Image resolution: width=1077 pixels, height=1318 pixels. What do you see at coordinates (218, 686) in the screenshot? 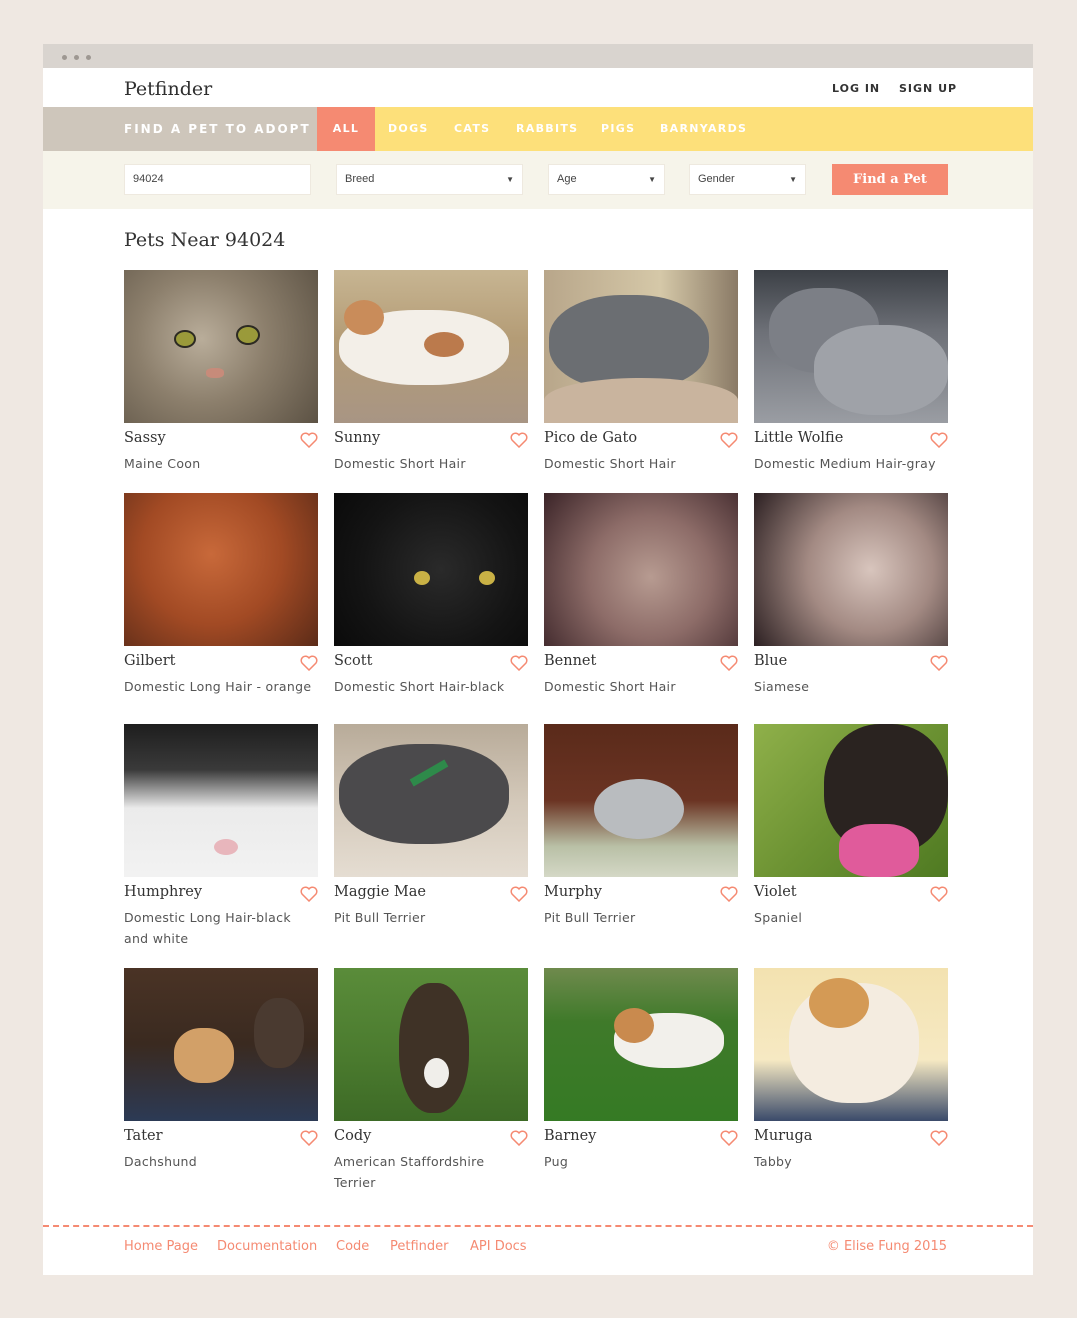
I see `pet-breed: Domestic Long Hair - orange` at bounding box center [218, 686].